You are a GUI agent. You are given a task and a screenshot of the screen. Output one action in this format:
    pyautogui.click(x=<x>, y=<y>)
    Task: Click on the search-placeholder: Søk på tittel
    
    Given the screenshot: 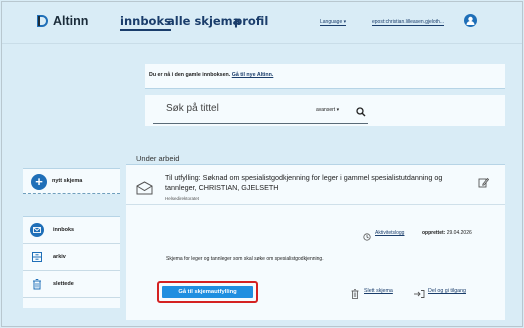 What is the action you would take?
    pyautogui.click(x=192, y=108)
    